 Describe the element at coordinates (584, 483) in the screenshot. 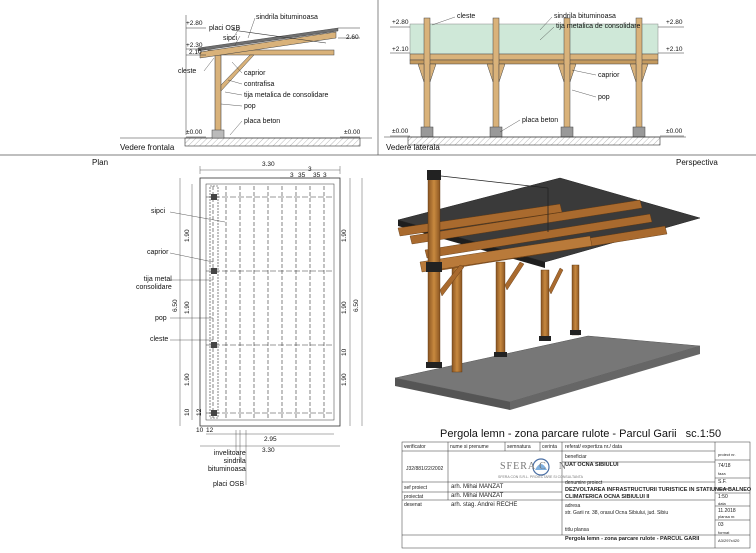

I see `tb-proiect-label: denumire proiect` at that location.